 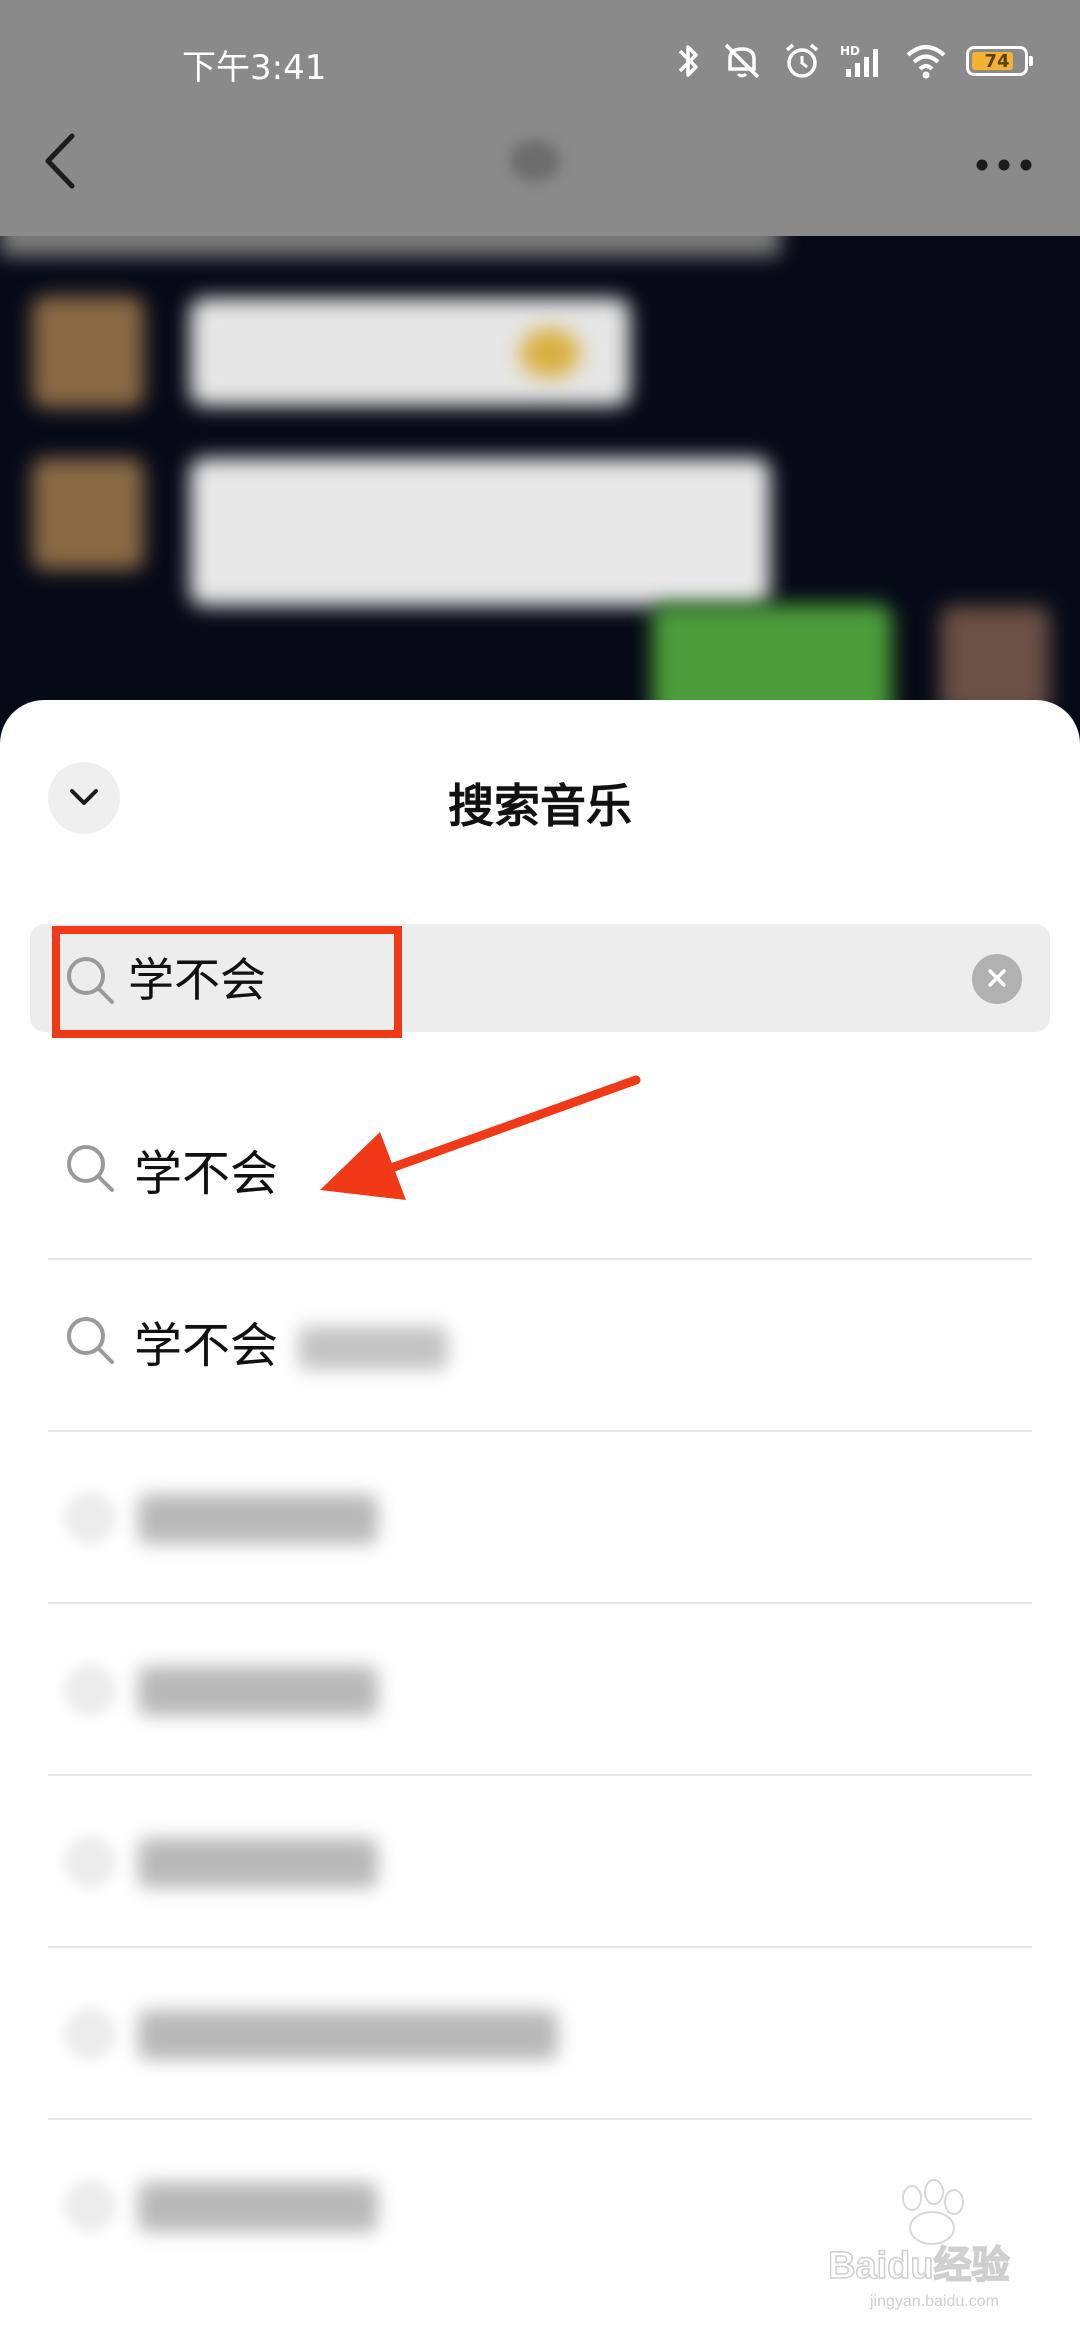 I want to click on battery-icon: 74, so click(x=999, y=61).